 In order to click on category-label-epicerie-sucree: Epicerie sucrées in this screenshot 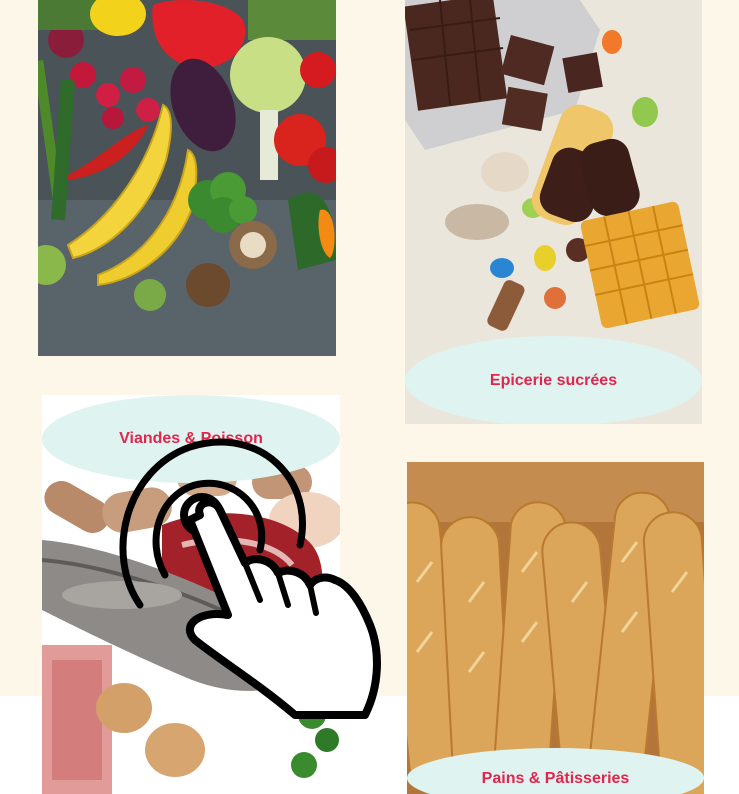, I will do `click(553, 380)`.